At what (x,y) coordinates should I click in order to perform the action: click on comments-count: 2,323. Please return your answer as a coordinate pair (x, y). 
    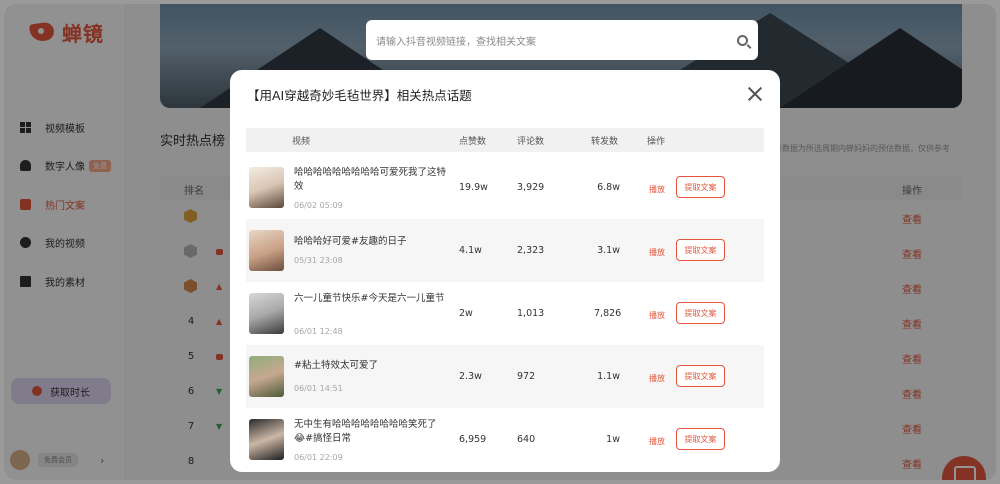
    Looking at the image, I should click on (531, 250).